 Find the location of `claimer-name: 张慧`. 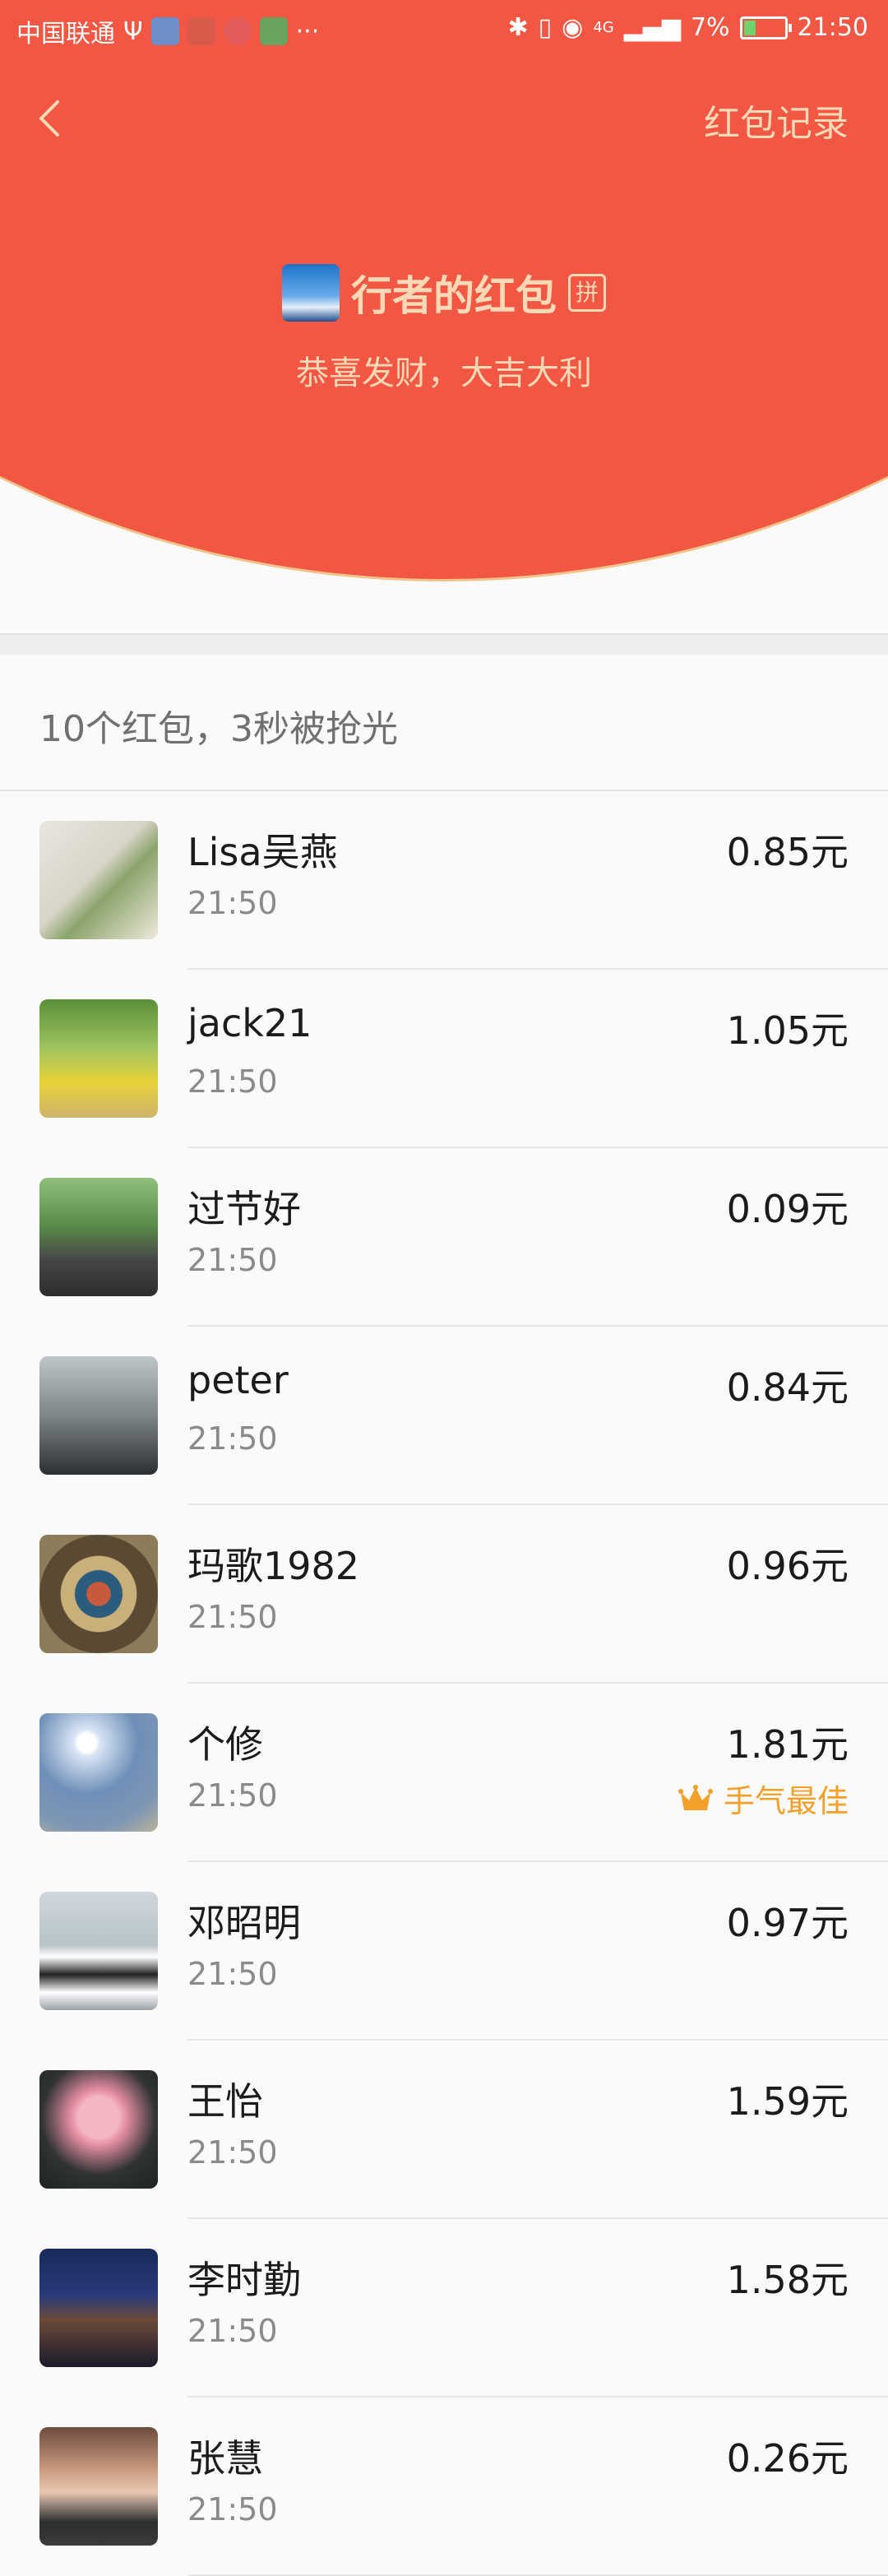

claimer-name: 张慧 is located at coordinates (225, 2458).